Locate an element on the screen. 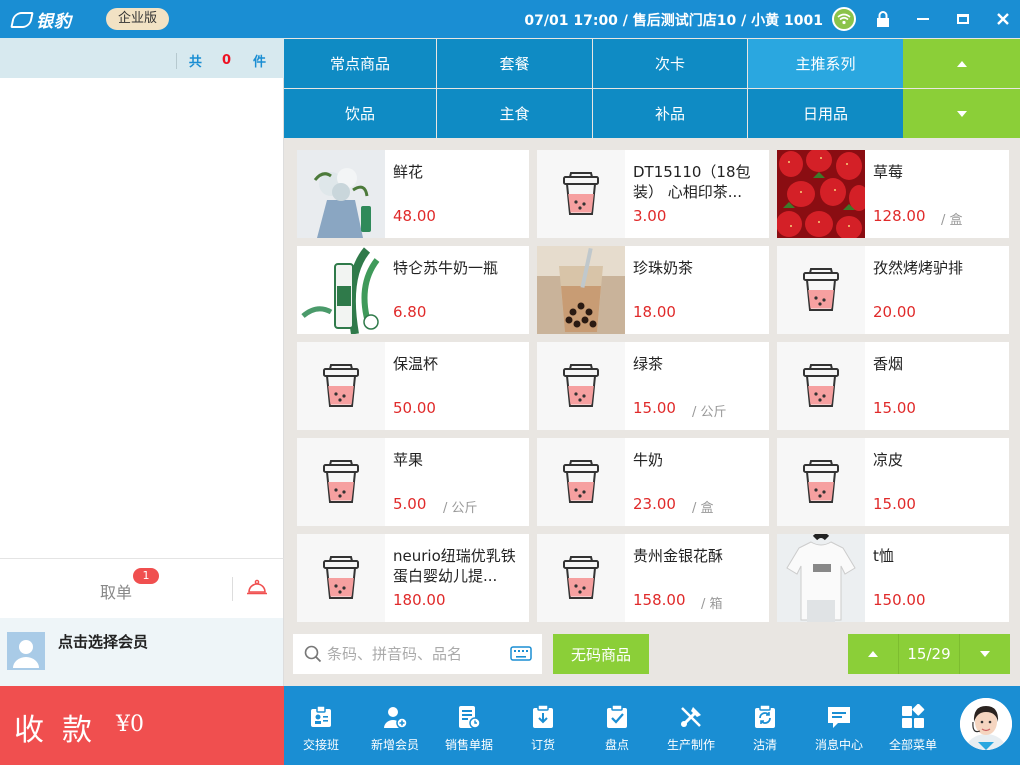 The width and height of the screenshot is (1020, 765). toolbar-button-label: 盘点 is located at coordinates (616, 745).